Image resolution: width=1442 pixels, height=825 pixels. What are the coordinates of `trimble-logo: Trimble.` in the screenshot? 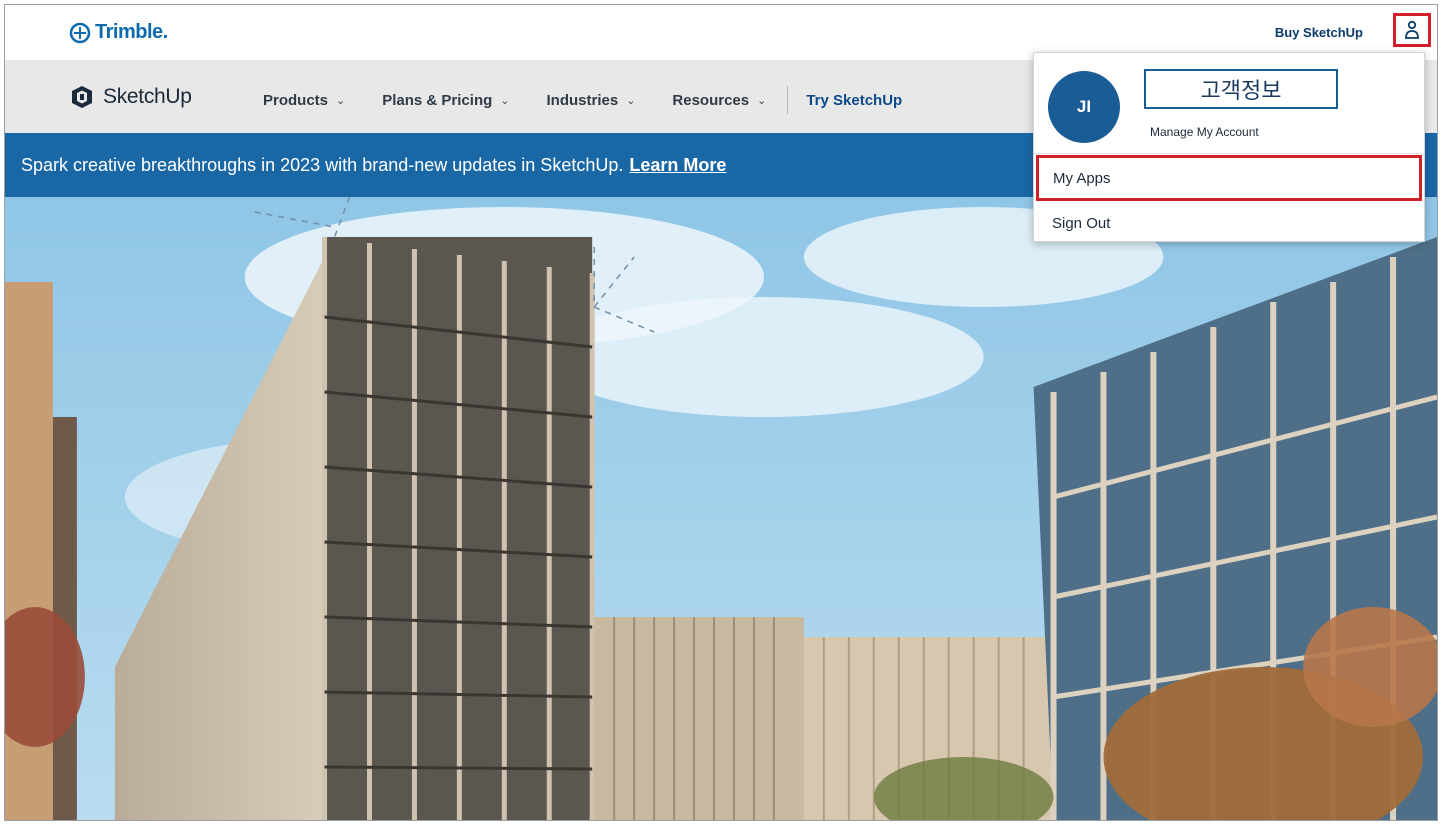 It's located at (118, 32).